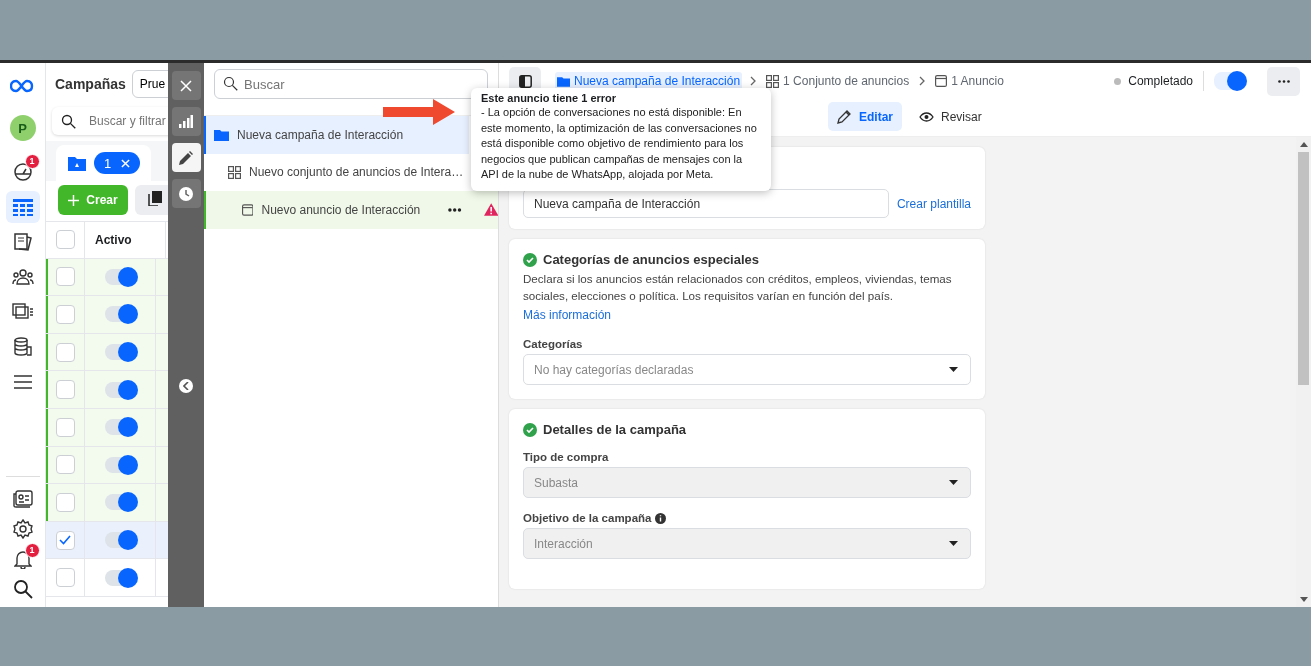 The width and height of the screenshot is (1311, 666). Describe the element at coordinates (567, 315) in the screenshot. I see `learn-more-link: Más información` at that location.